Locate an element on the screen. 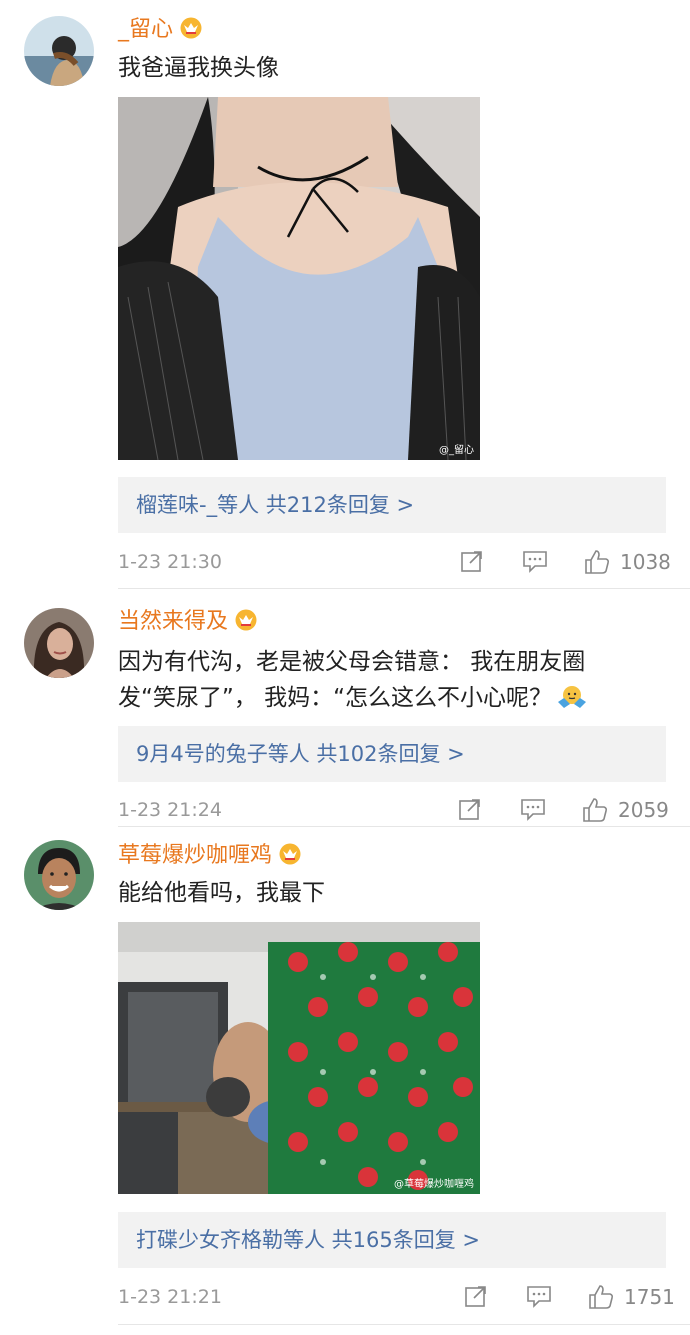 This screenshot has width=690, height=1335. comment-meta: 1-23 21:24 2059 is located at coordinates (393, 810).